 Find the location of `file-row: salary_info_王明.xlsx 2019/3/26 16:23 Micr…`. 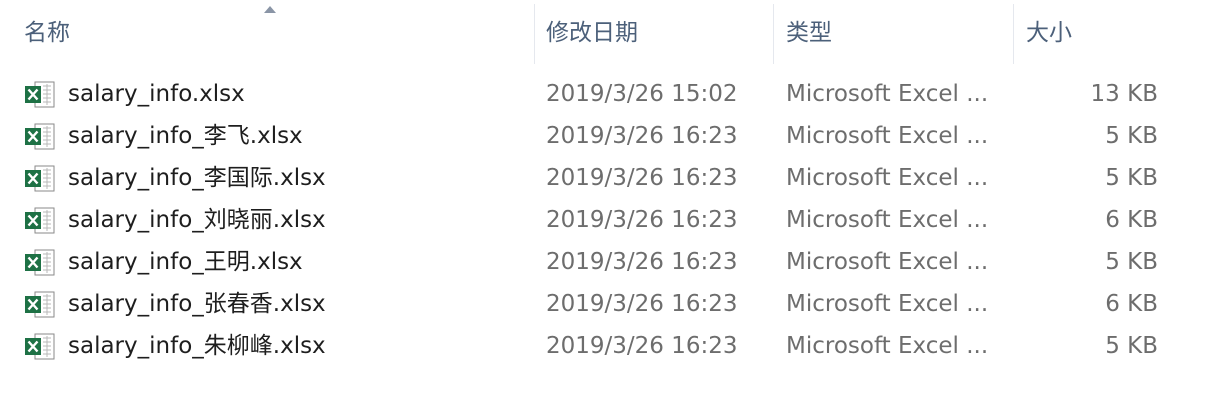

file-row: salary_info_王明.xlsx 2019/3/26 16:23 Micr… is located at coordinates (586, 262).